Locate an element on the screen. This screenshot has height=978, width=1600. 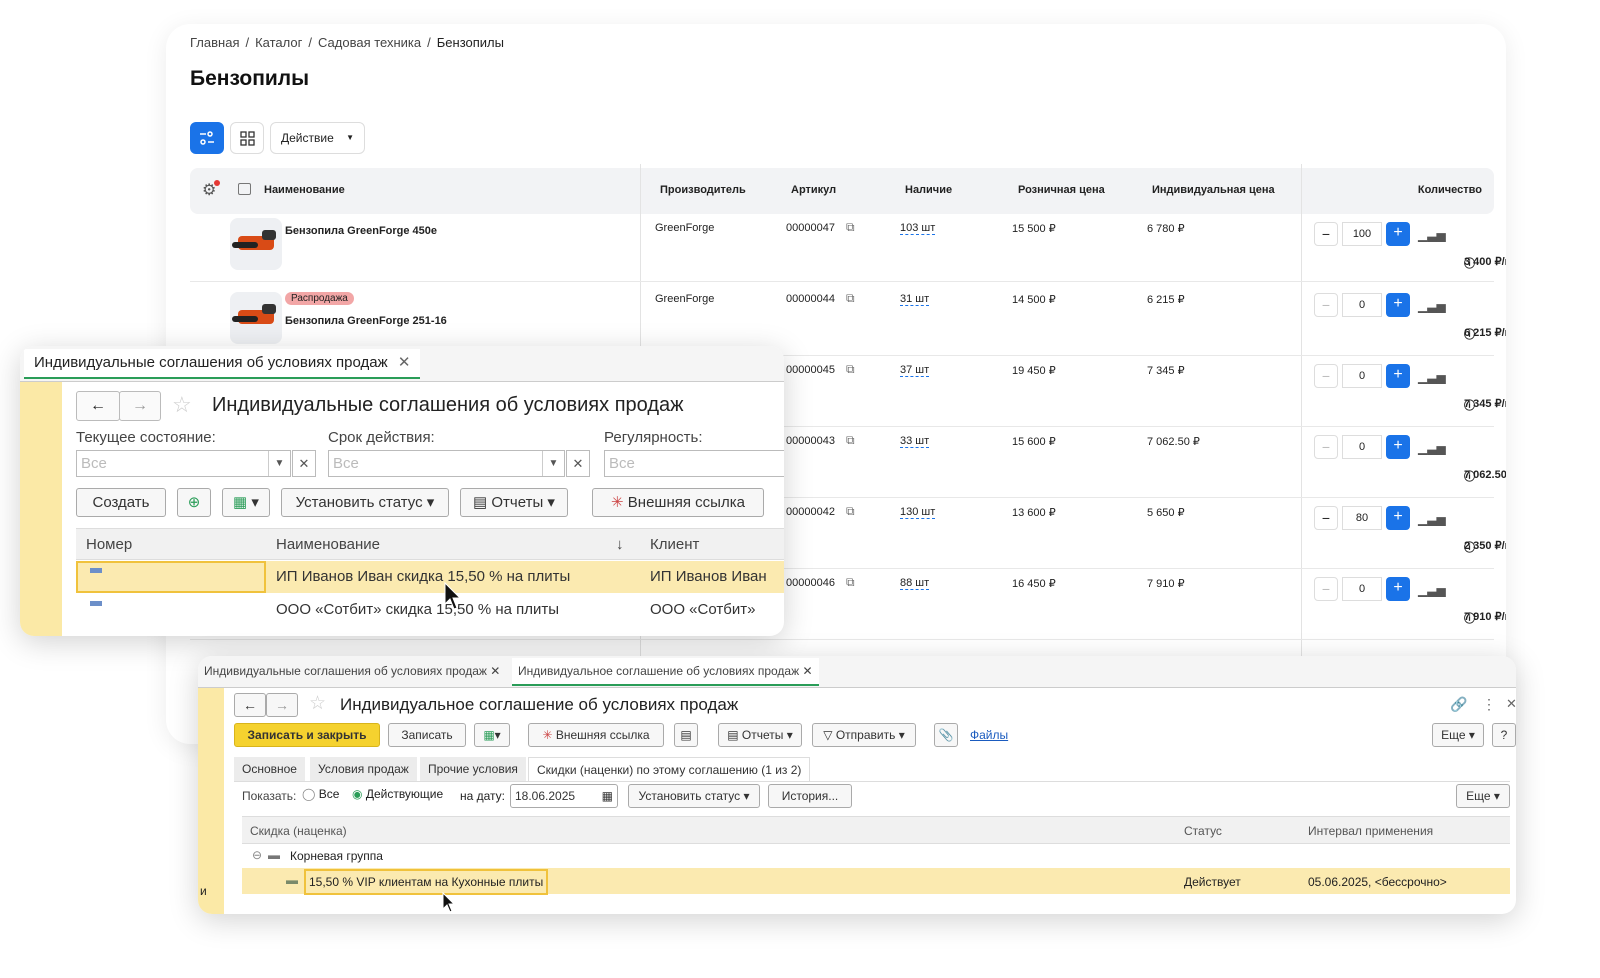
product-stock: 33 шт is located at coordinates (915, 441).